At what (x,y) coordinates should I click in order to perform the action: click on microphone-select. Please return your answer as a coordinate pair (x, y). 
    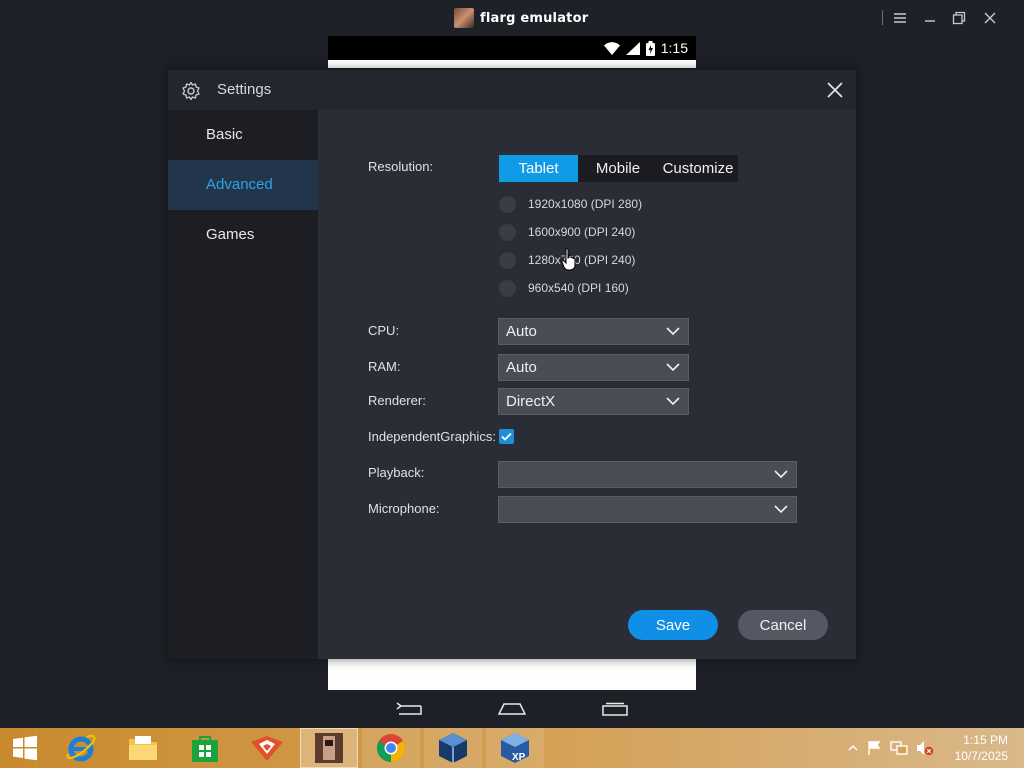
    Looking at the image, I should click on (647, 509).